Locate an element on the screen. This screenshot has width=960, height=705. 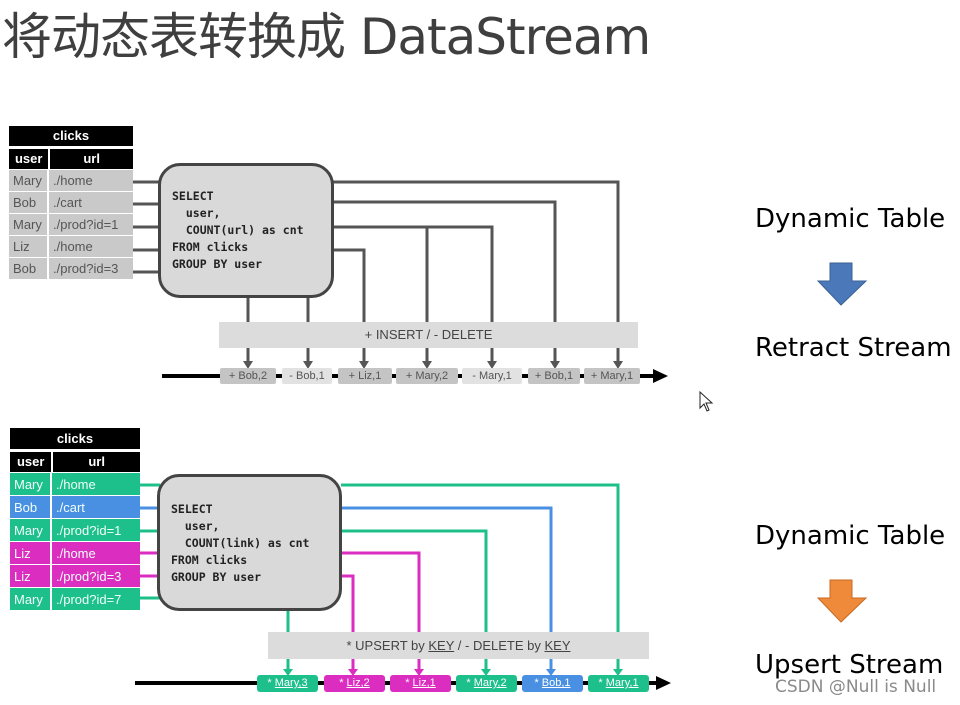
stream-event-insert: + Bob,2 is located at coordinates (248, 376).